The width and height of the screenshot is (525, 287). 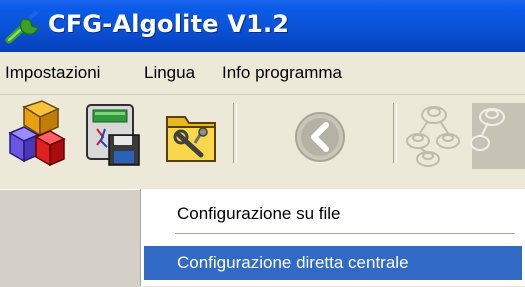 I want to click on menu-item-configurazione-su-file: Configurazione su file, so click(x=333, y=214).